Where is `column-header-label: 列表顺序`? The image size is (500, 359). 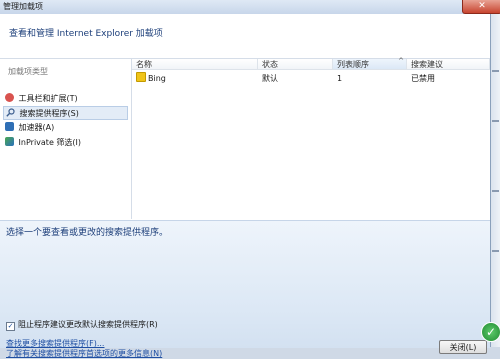 column-header-label: 列表顺序 is located at coordinates (353, 64).